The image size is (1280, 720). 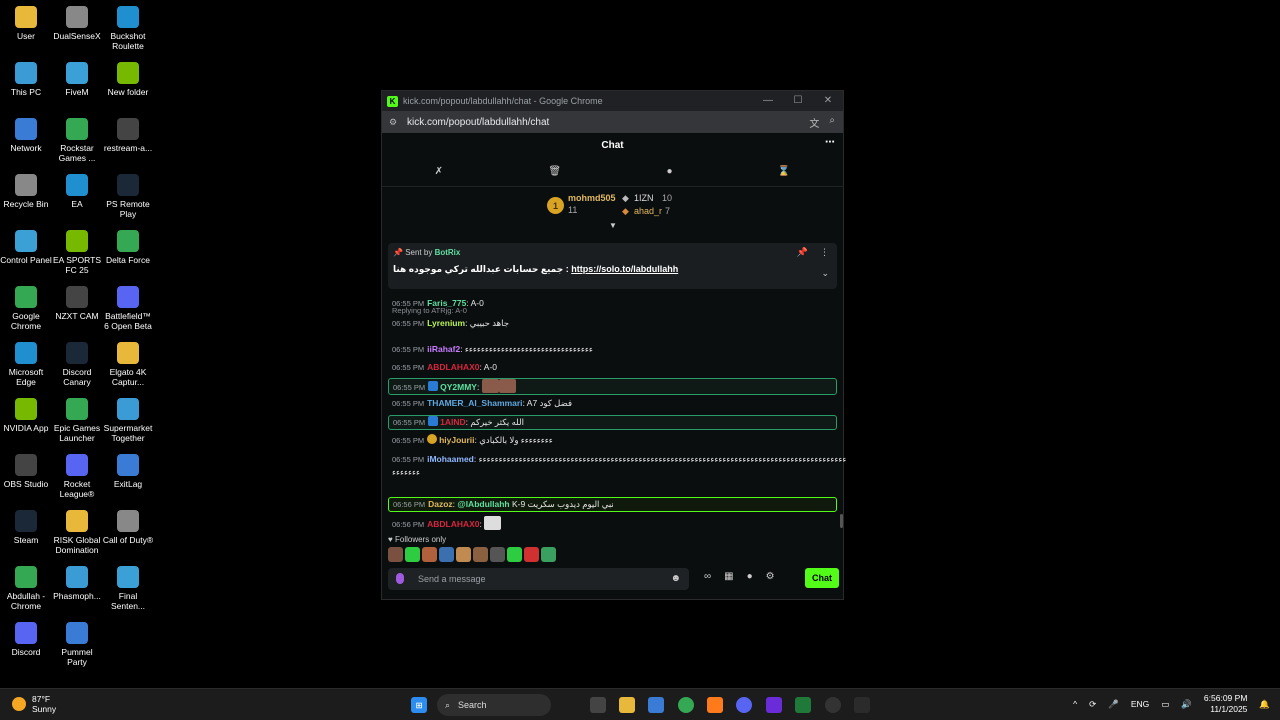 What do you see at coordinates (592, 198) in the screenshot?
I see `leader-1-name: mohmd505` at bounding box center [592, 198].